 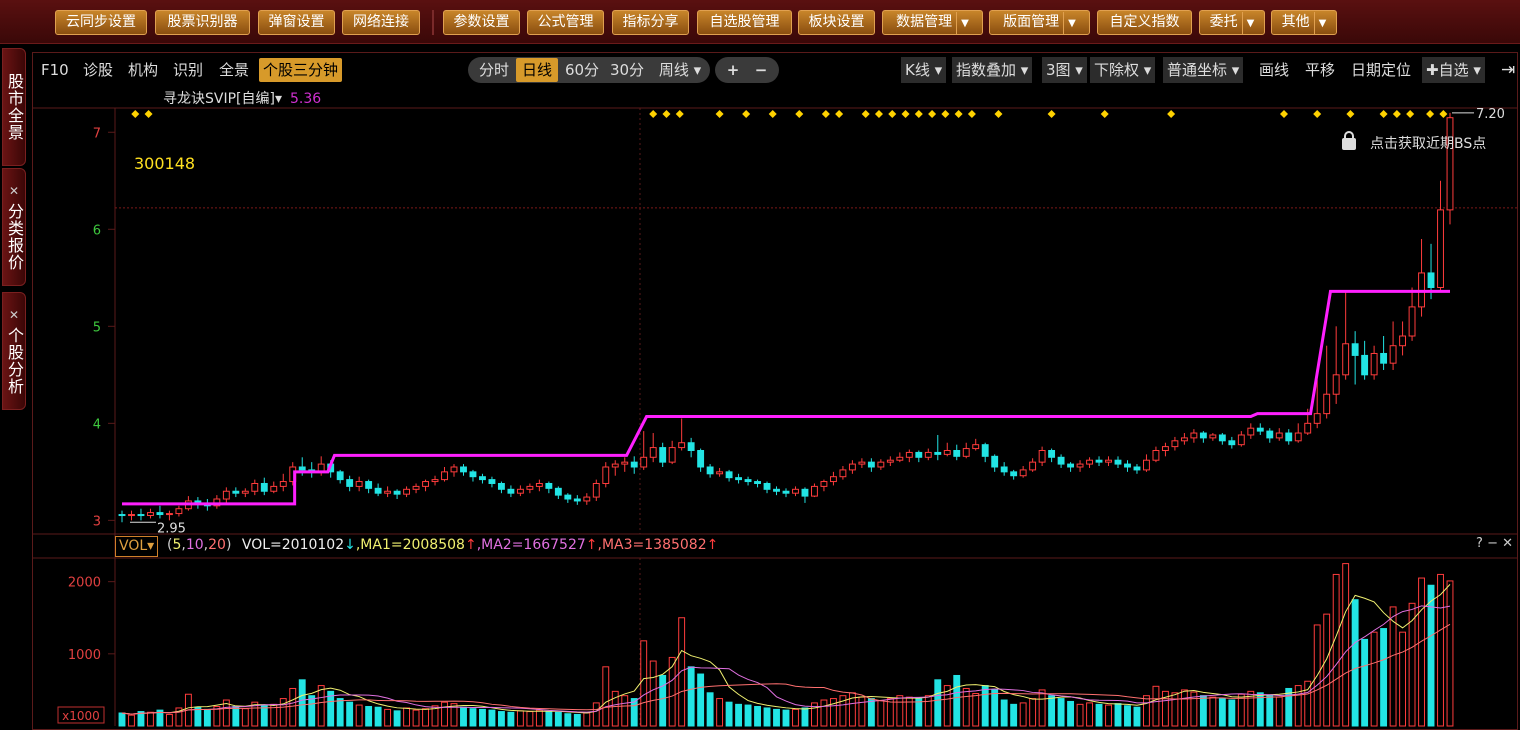 I want to click on volume-panel-controls: ? − ✕, so click(x=1494, y=543).